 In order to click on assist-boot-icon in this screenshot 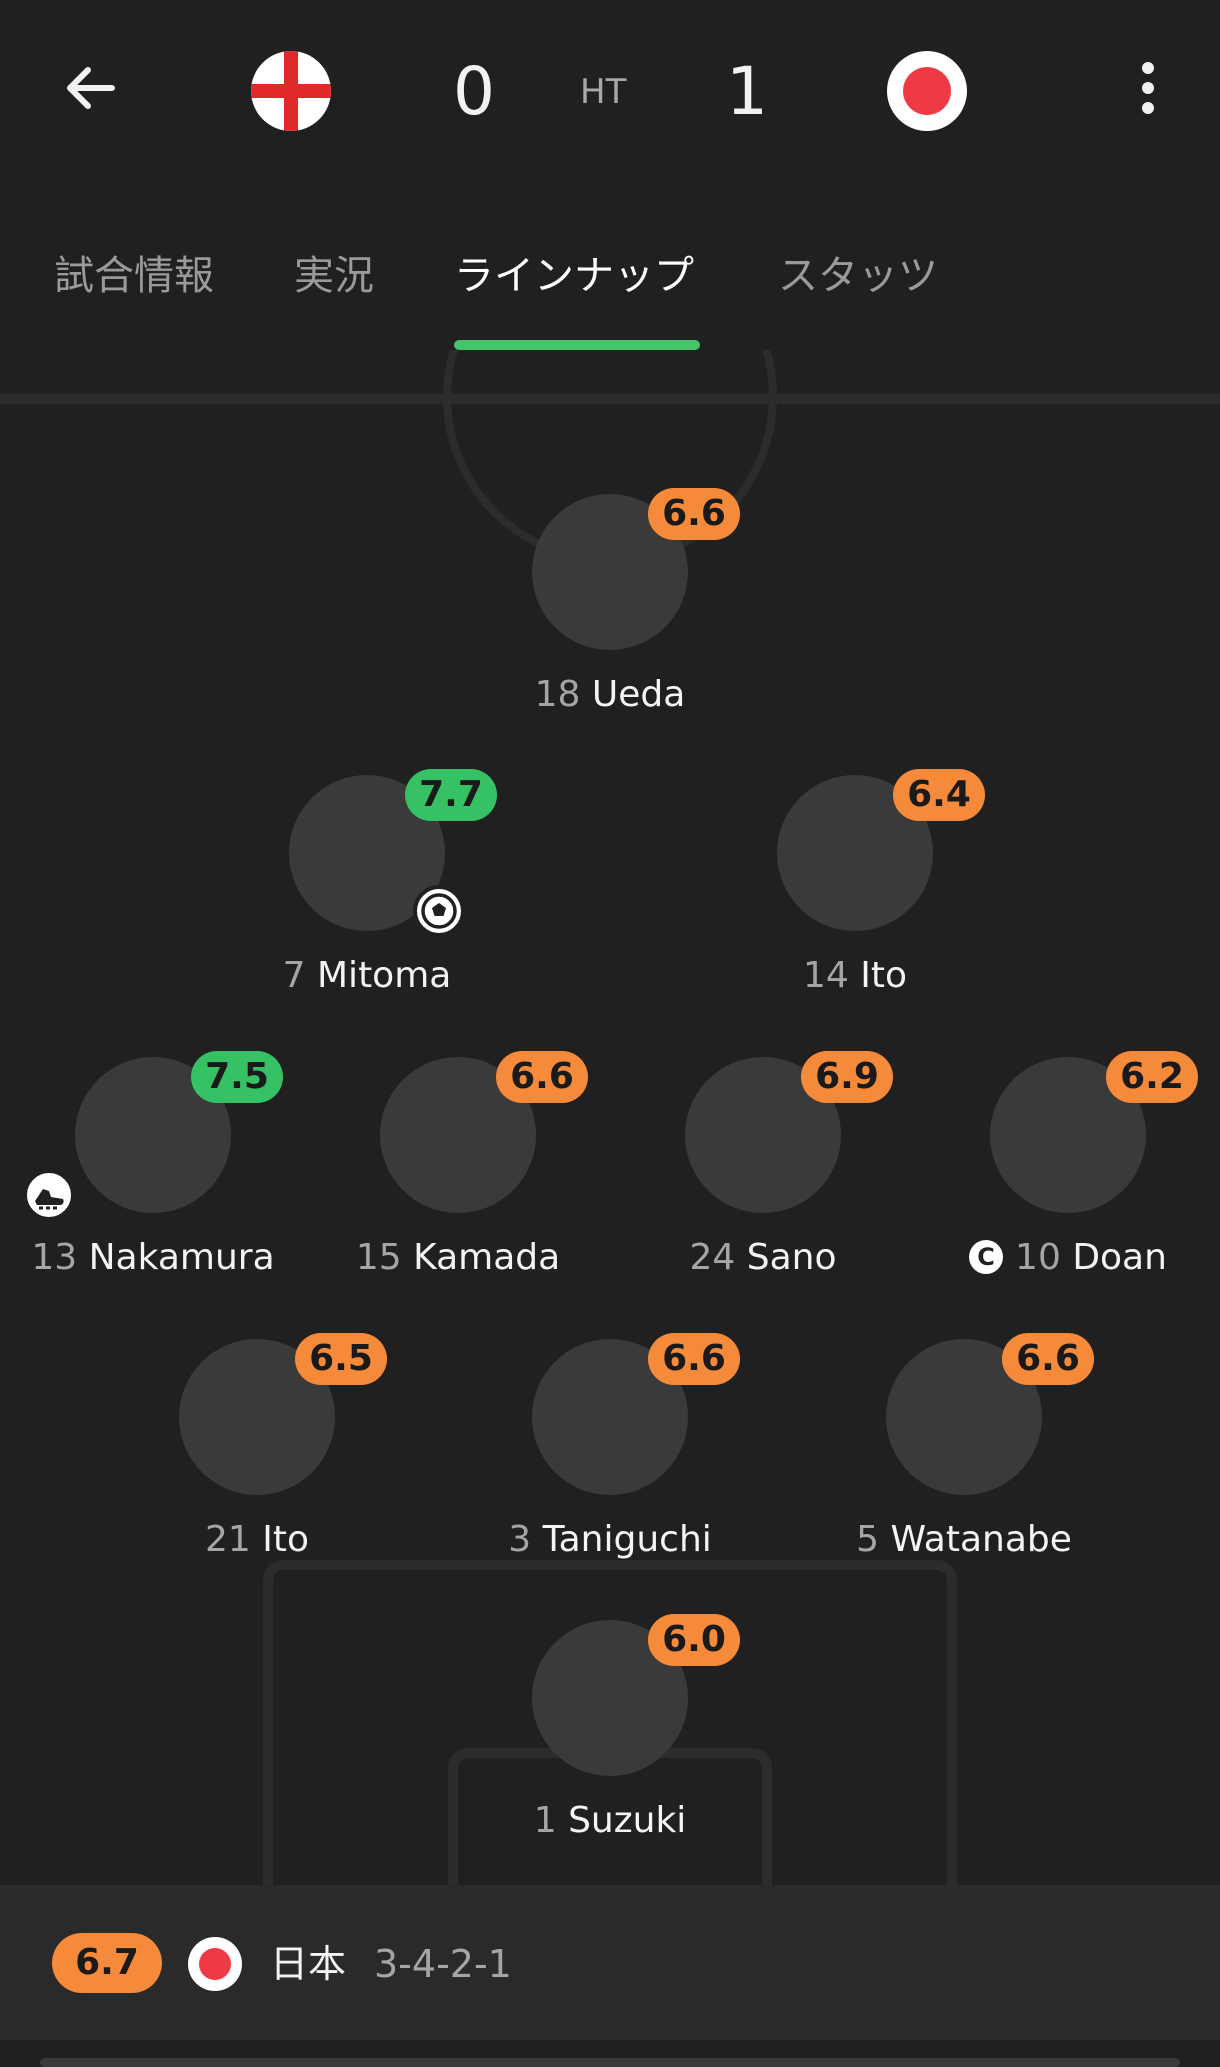, I will do `click(49, 1195)`.